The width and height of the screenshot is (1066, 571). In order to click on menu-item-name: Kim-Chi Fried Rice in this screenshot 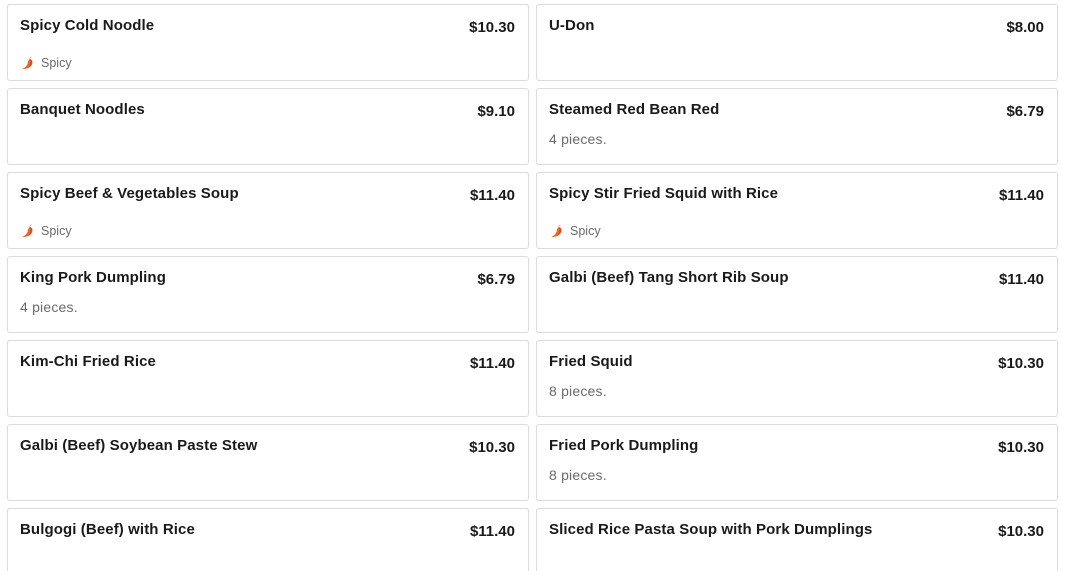, I will do `click(88, 361)`.